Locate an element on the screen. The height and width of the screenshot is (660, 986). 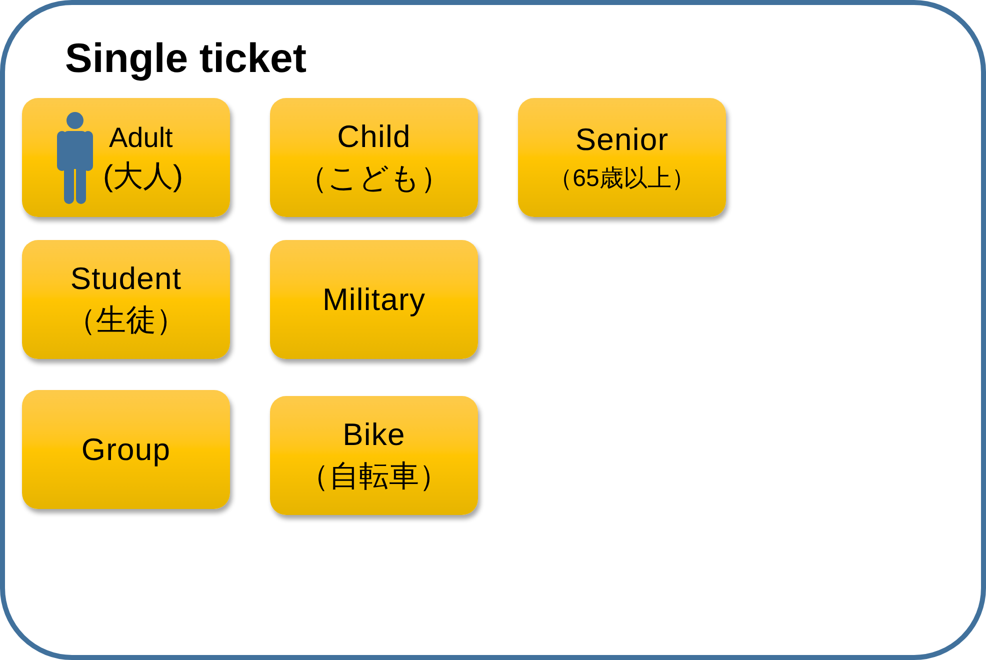
ticket-button: Group is located at coordinates (126, 449).